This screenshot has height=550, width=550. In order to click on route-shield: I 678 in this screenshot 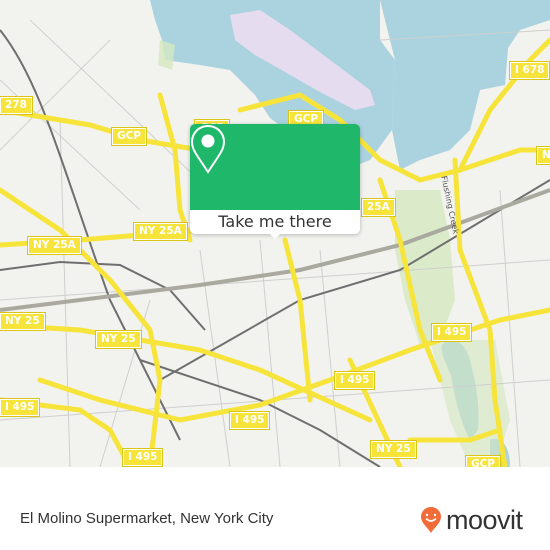, I will do `click(529, 70)`.